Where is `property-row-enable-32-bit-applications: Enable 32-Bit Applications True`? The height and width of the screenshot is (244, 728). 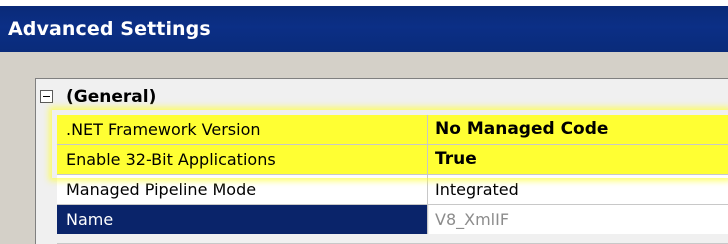 property-row-enable-32-bit-applications: Enable 32-Bit Applications True is located at coordinates (392, 160).